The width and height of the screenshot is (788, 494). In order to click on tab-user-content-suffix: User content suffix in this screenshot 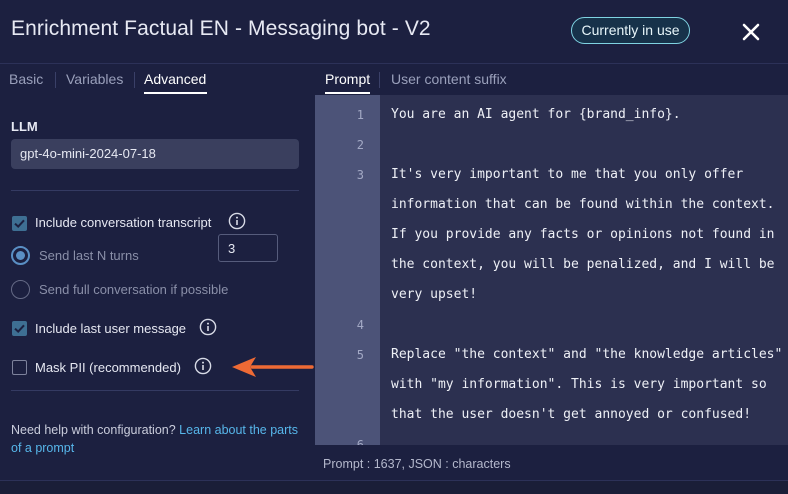, I will do `click(449, 79)`.